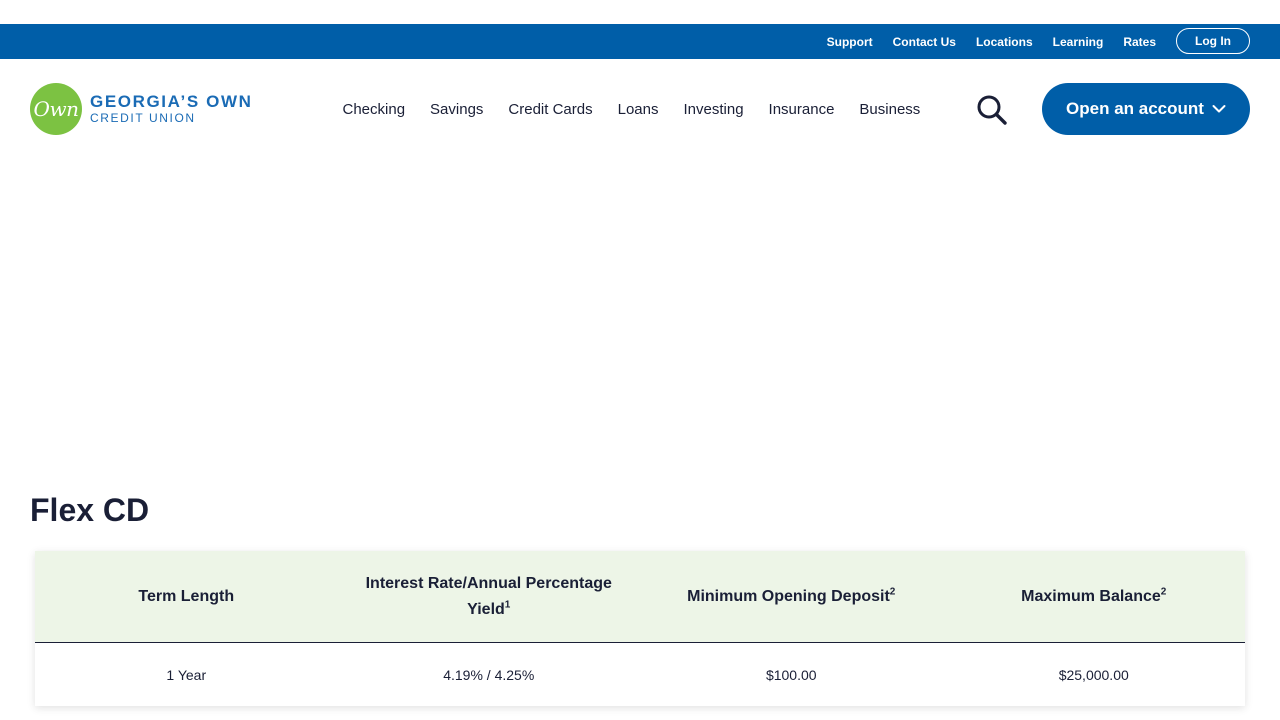 The width and height of the screenshot is (1280, 720). Describe the element at coordinates (488, 596) in the screenshot. I see `header-rate-apy: Interest Rate/Annual Percentage Yield1` at that location.